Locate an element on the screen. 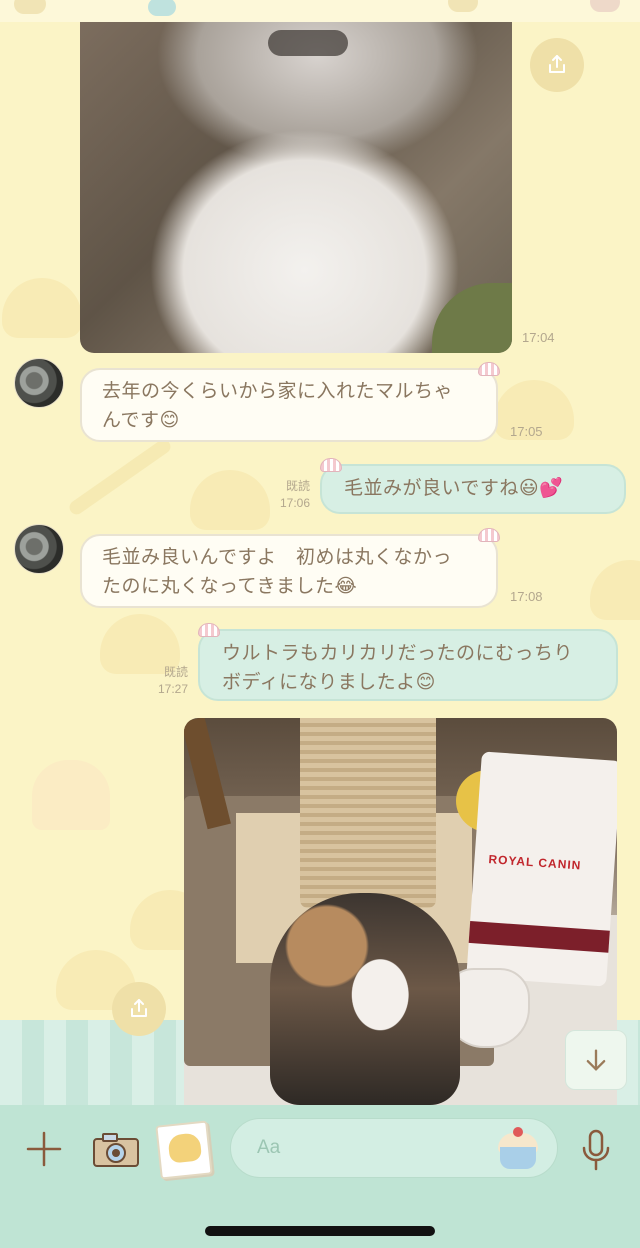 The height and width of the screenshot is (1248, 640). message-time: 17:27 is located at coordinates (172, 689).